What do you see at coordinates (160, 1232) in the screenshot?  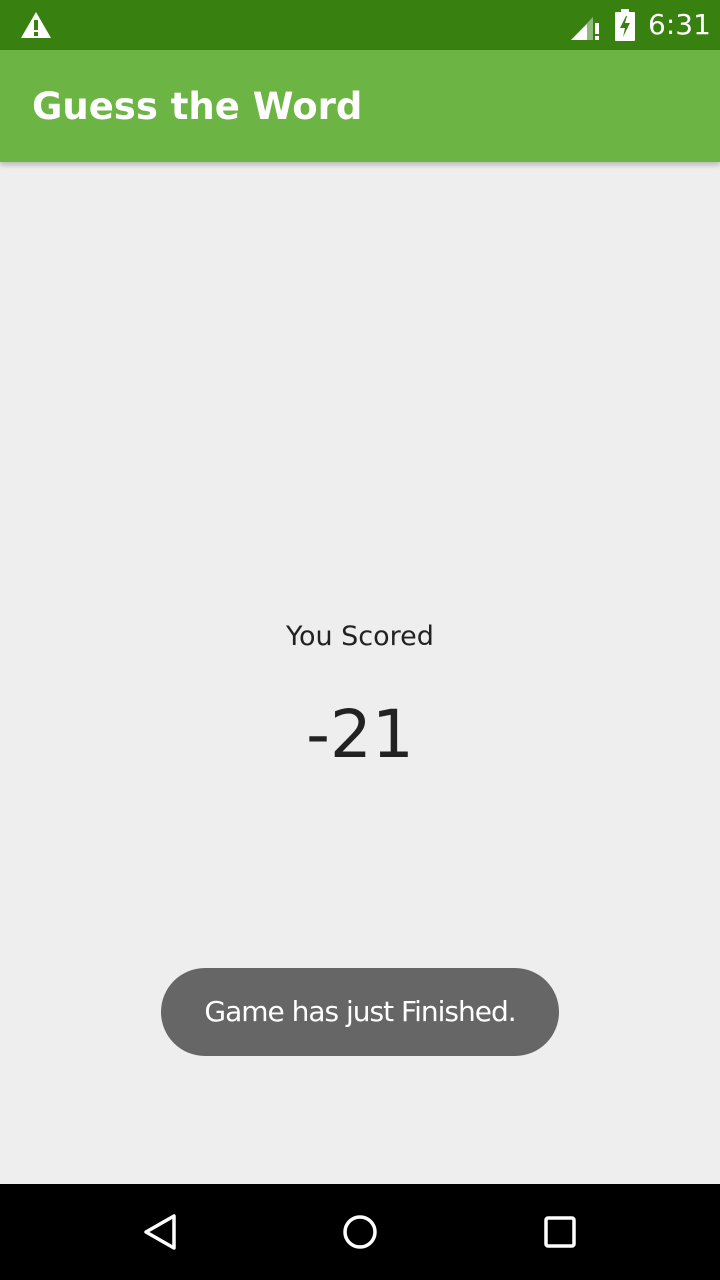 I see `back-icon` at bounding box center [160, 1232].